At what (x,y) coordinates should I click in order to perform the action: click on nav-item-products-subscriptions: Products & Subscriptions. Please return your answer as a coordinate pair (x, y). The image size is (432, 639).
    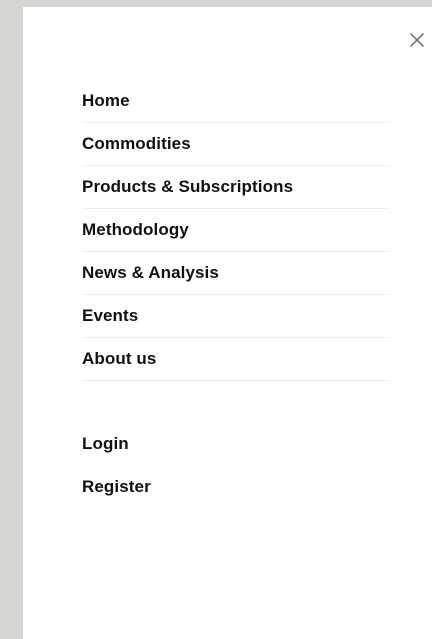
    Looking at the image, I should click on (236, 187).